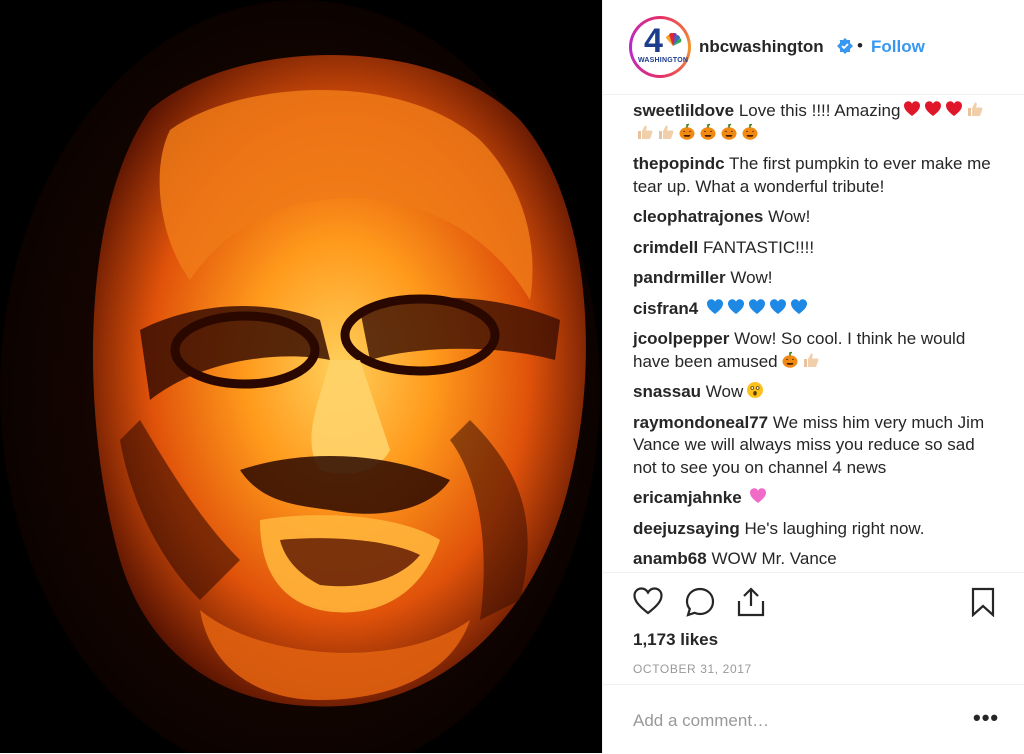 This screenshot has width=1024, height=754. What do you see at coordinates (986, 718) in the screenshot?
I see `more-options-icon: •••` at bounding box center [986, 718].